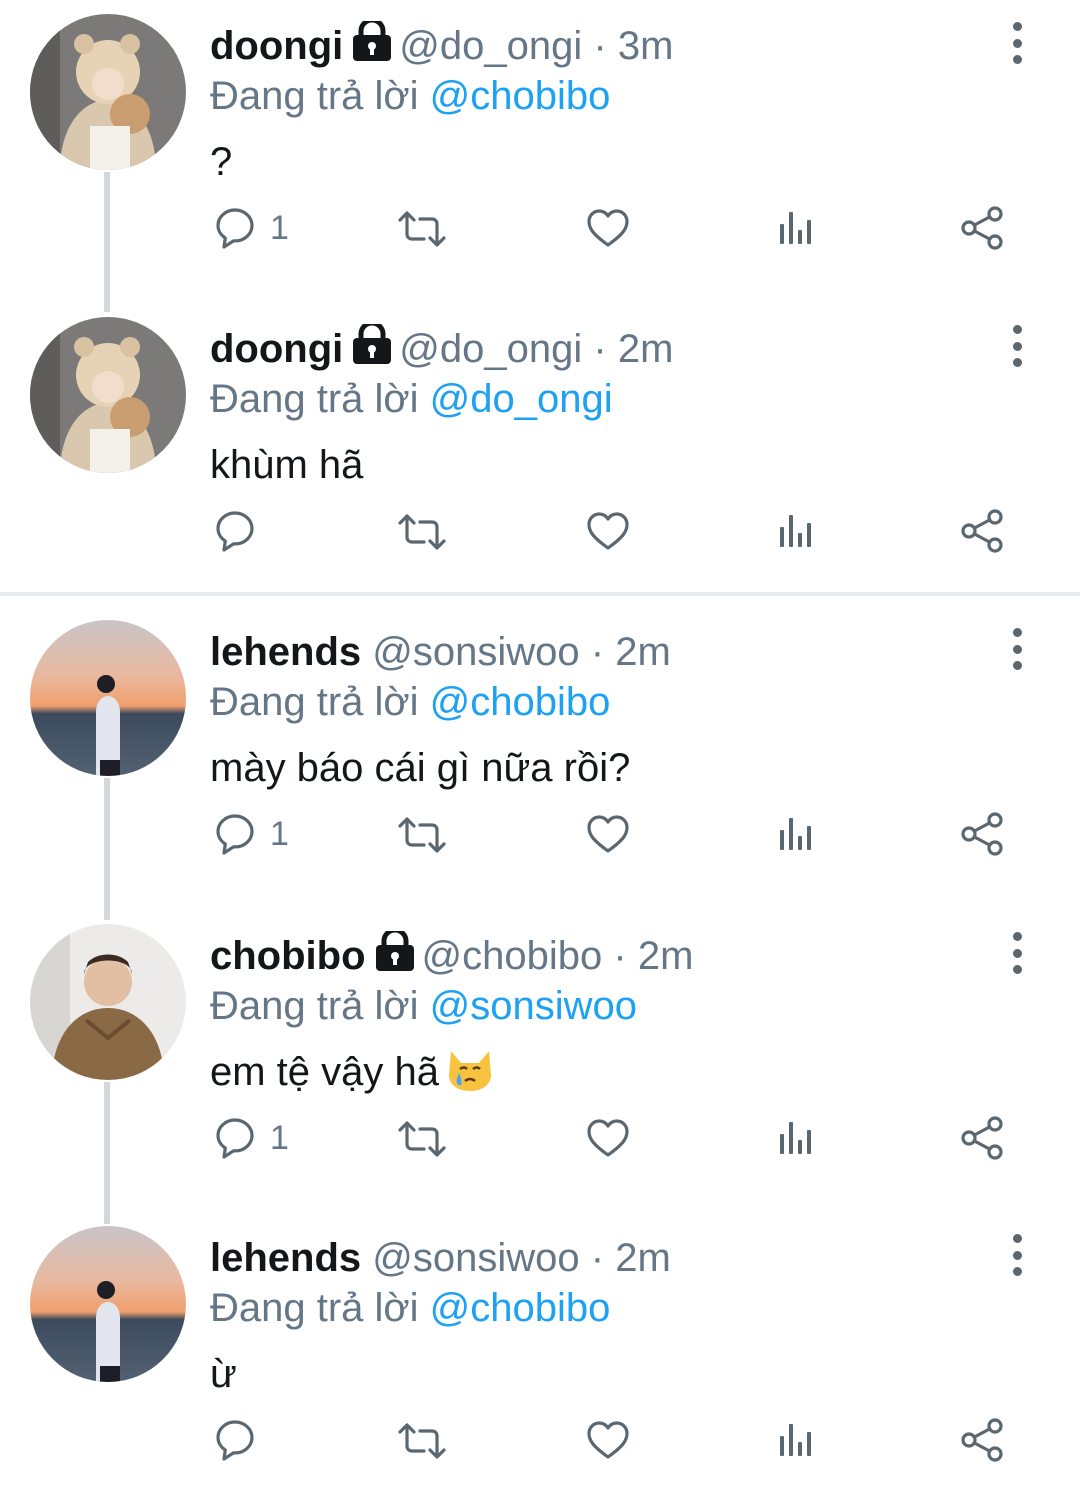 Image resolution: width=1080 pixels, height=1504 pixels. Describe the element at coordinates (646, 46) in the screenshot. I see `timestamp: 3m` at that location.